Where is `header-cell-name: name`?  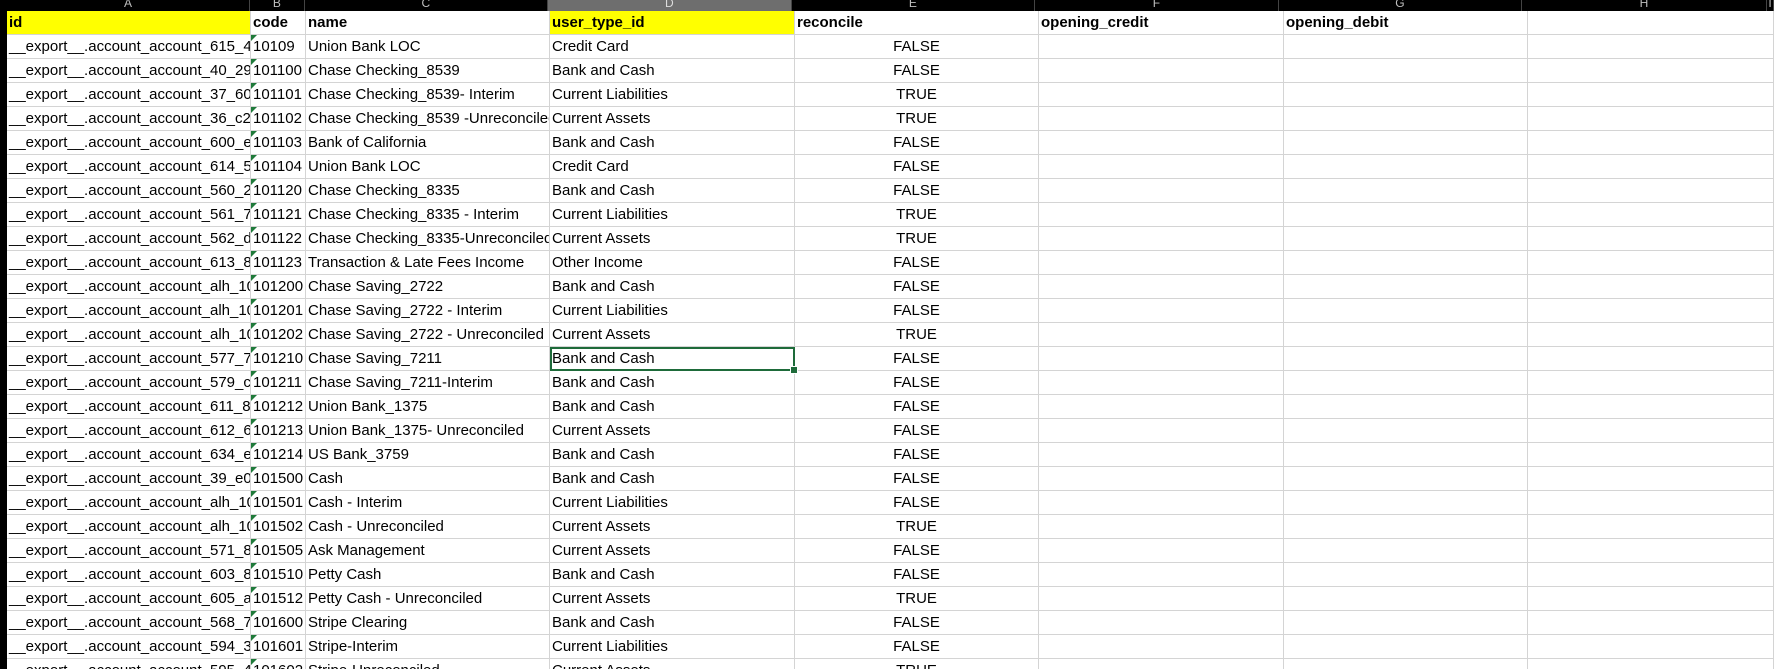
header-cell-name: name is located at coordinates (428, 23).